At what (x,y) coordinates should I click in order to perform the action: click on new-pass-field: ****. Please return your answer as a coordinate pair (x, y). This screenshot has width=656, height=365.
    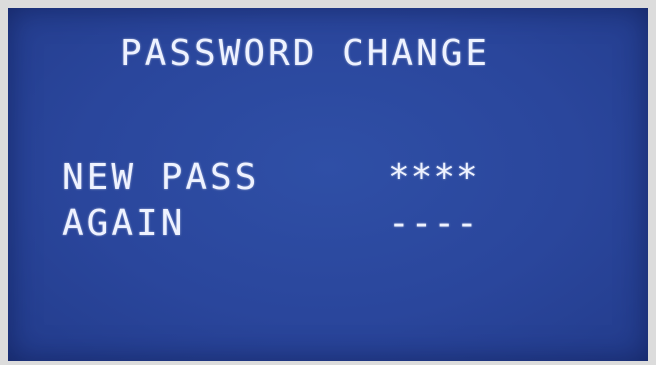
    Looking at the image, I should click on (433, 178).